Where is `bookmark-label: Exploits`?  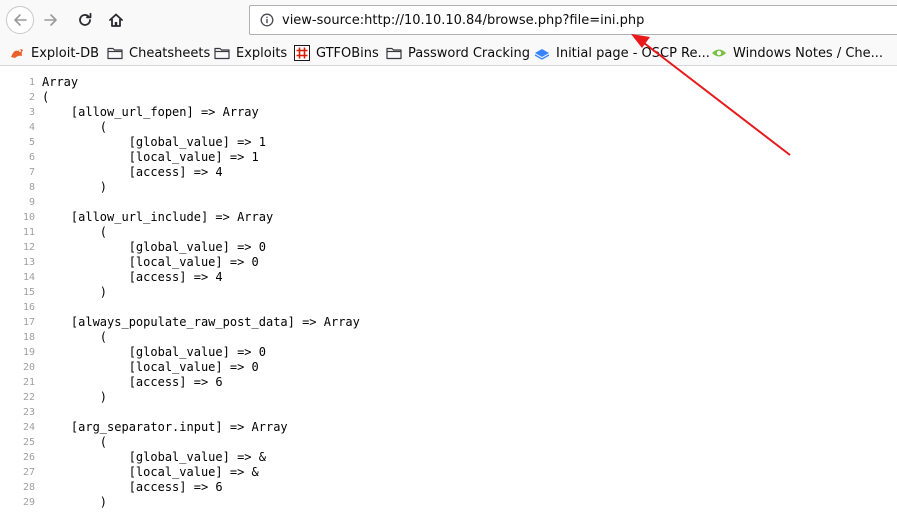 bookmark-label: Exploits is located at coordinates (262, 53).